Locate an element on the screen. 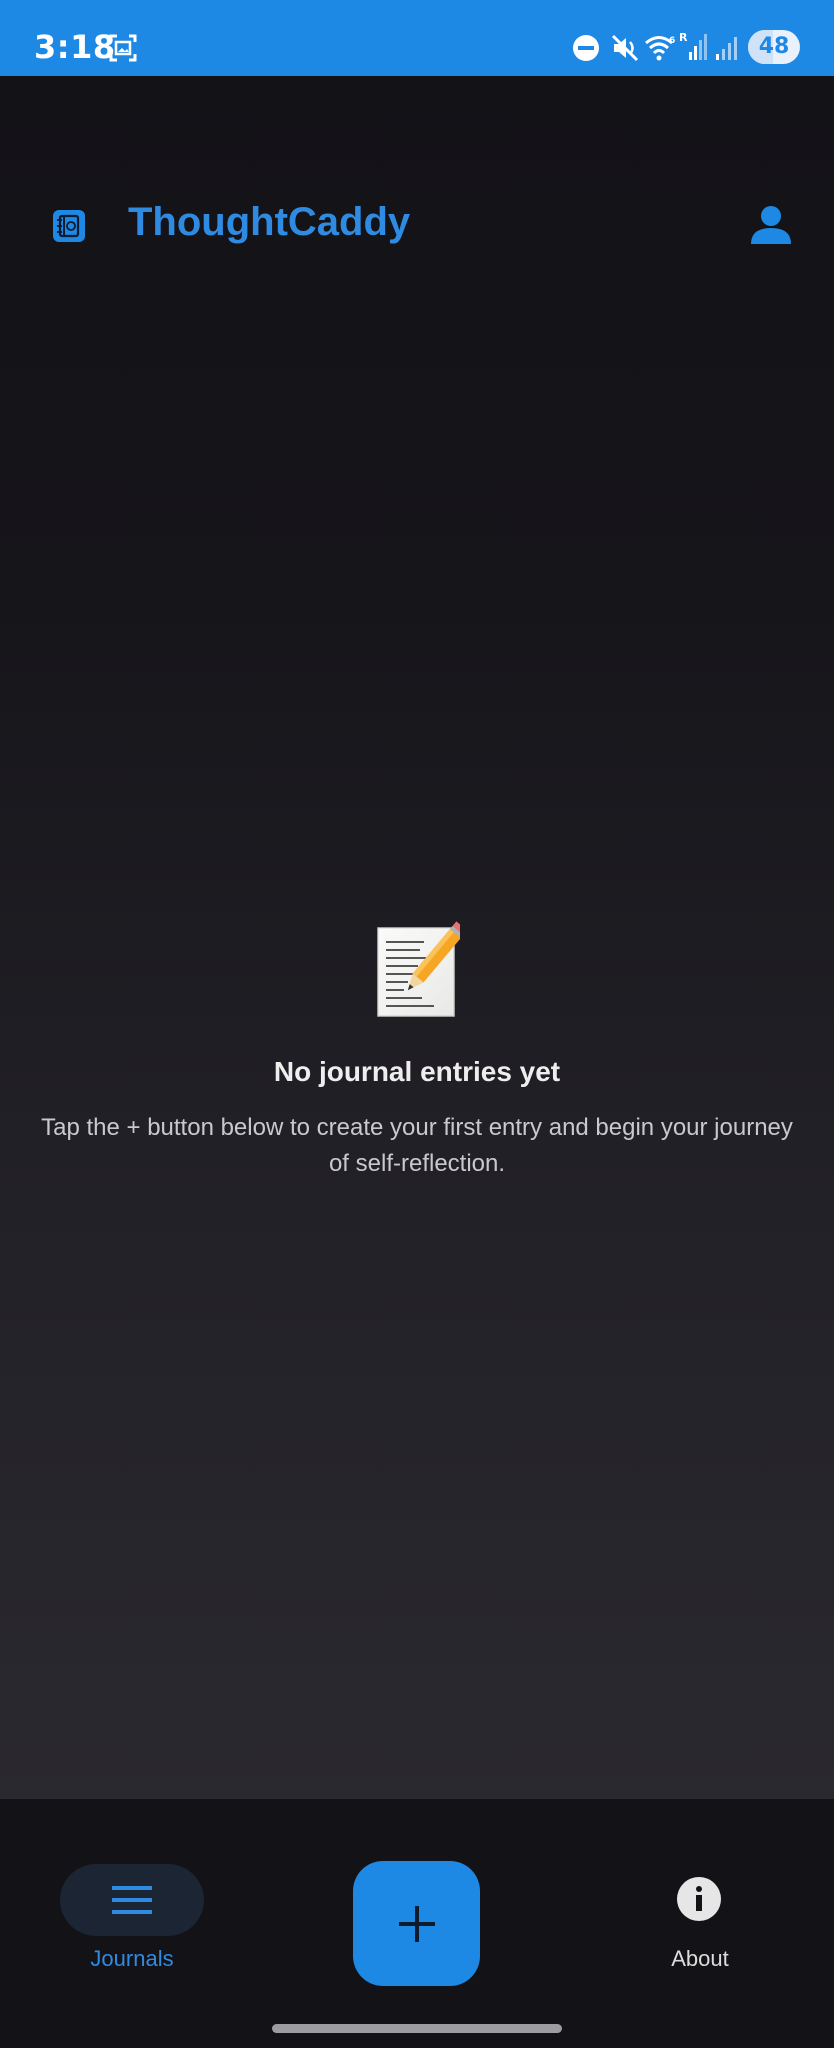 The height and width of the screenshot is (2048, 834). mute-icon is located at coordinates (625, 48).